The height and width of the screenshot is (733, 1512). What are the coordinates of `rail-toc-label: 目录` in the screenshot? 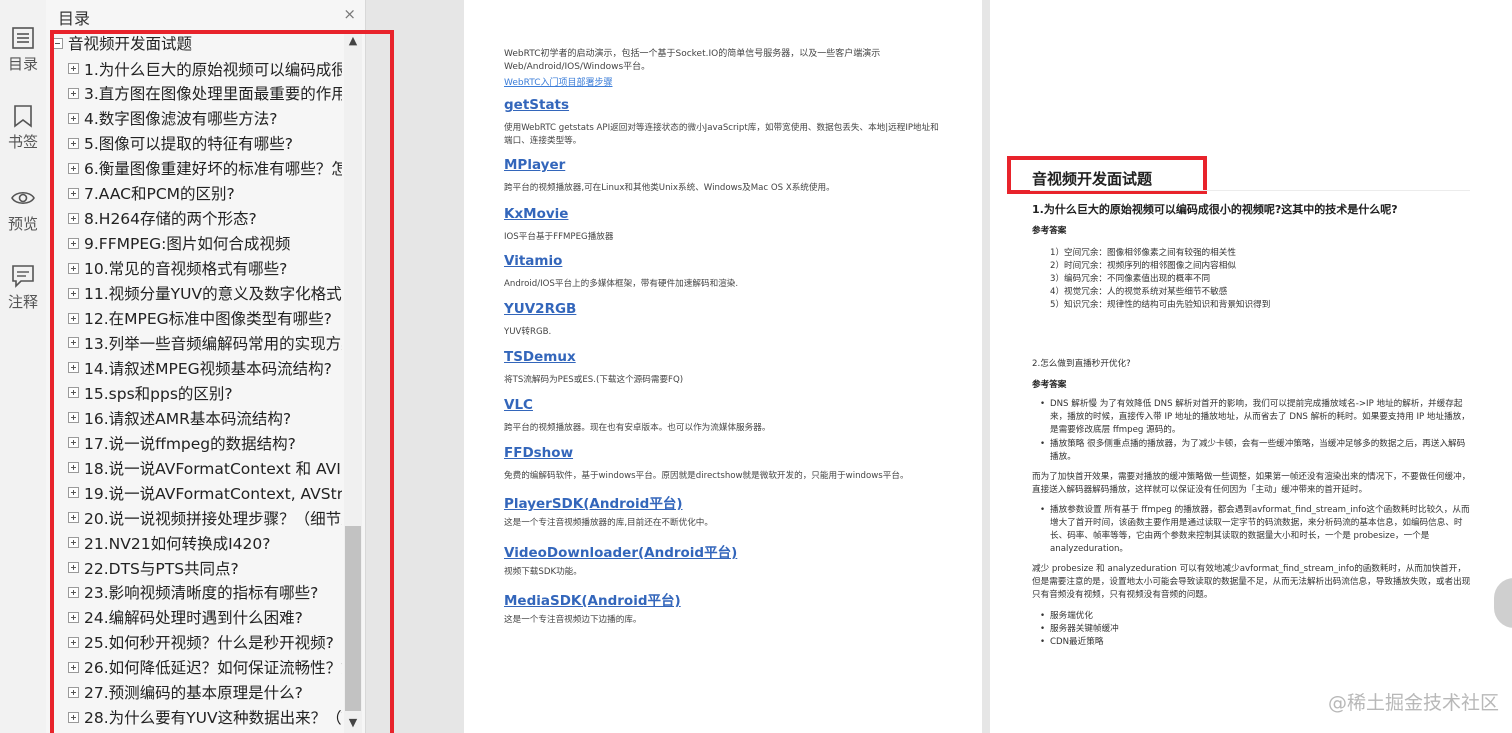 It's located at (22, 64).